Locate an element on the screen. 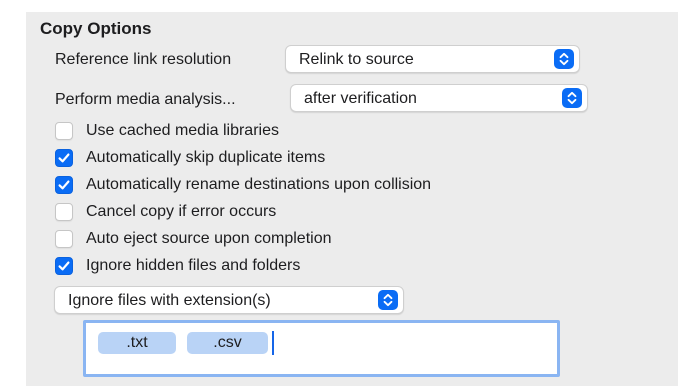  extension-token-field: .txt .csv is located at coordinates (321, 348).